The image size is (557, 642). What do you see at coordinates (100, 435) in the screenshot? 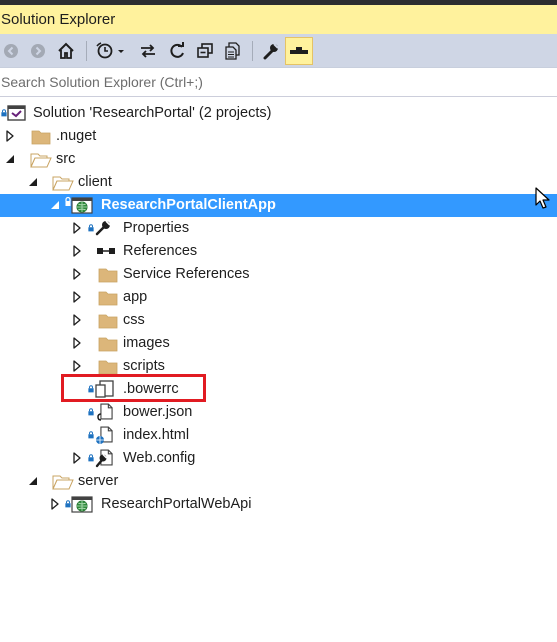
I see `html-file-icon` at bounding box center [100, 435].